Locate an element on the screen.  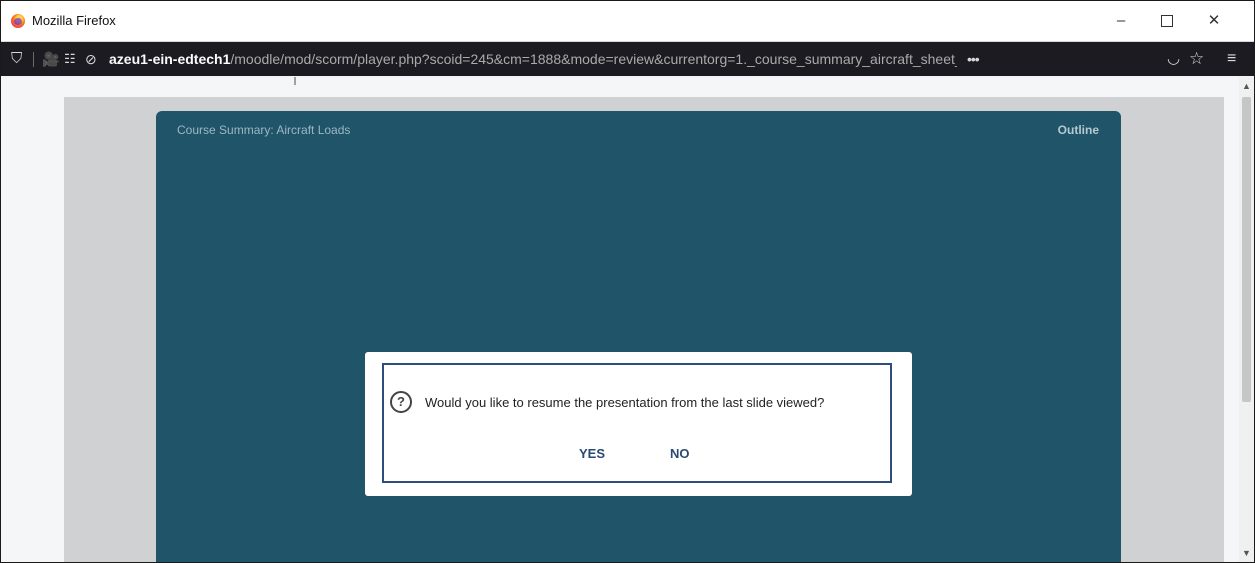
window-title: Mozilla Firefox is located at coordinates (74, 20).